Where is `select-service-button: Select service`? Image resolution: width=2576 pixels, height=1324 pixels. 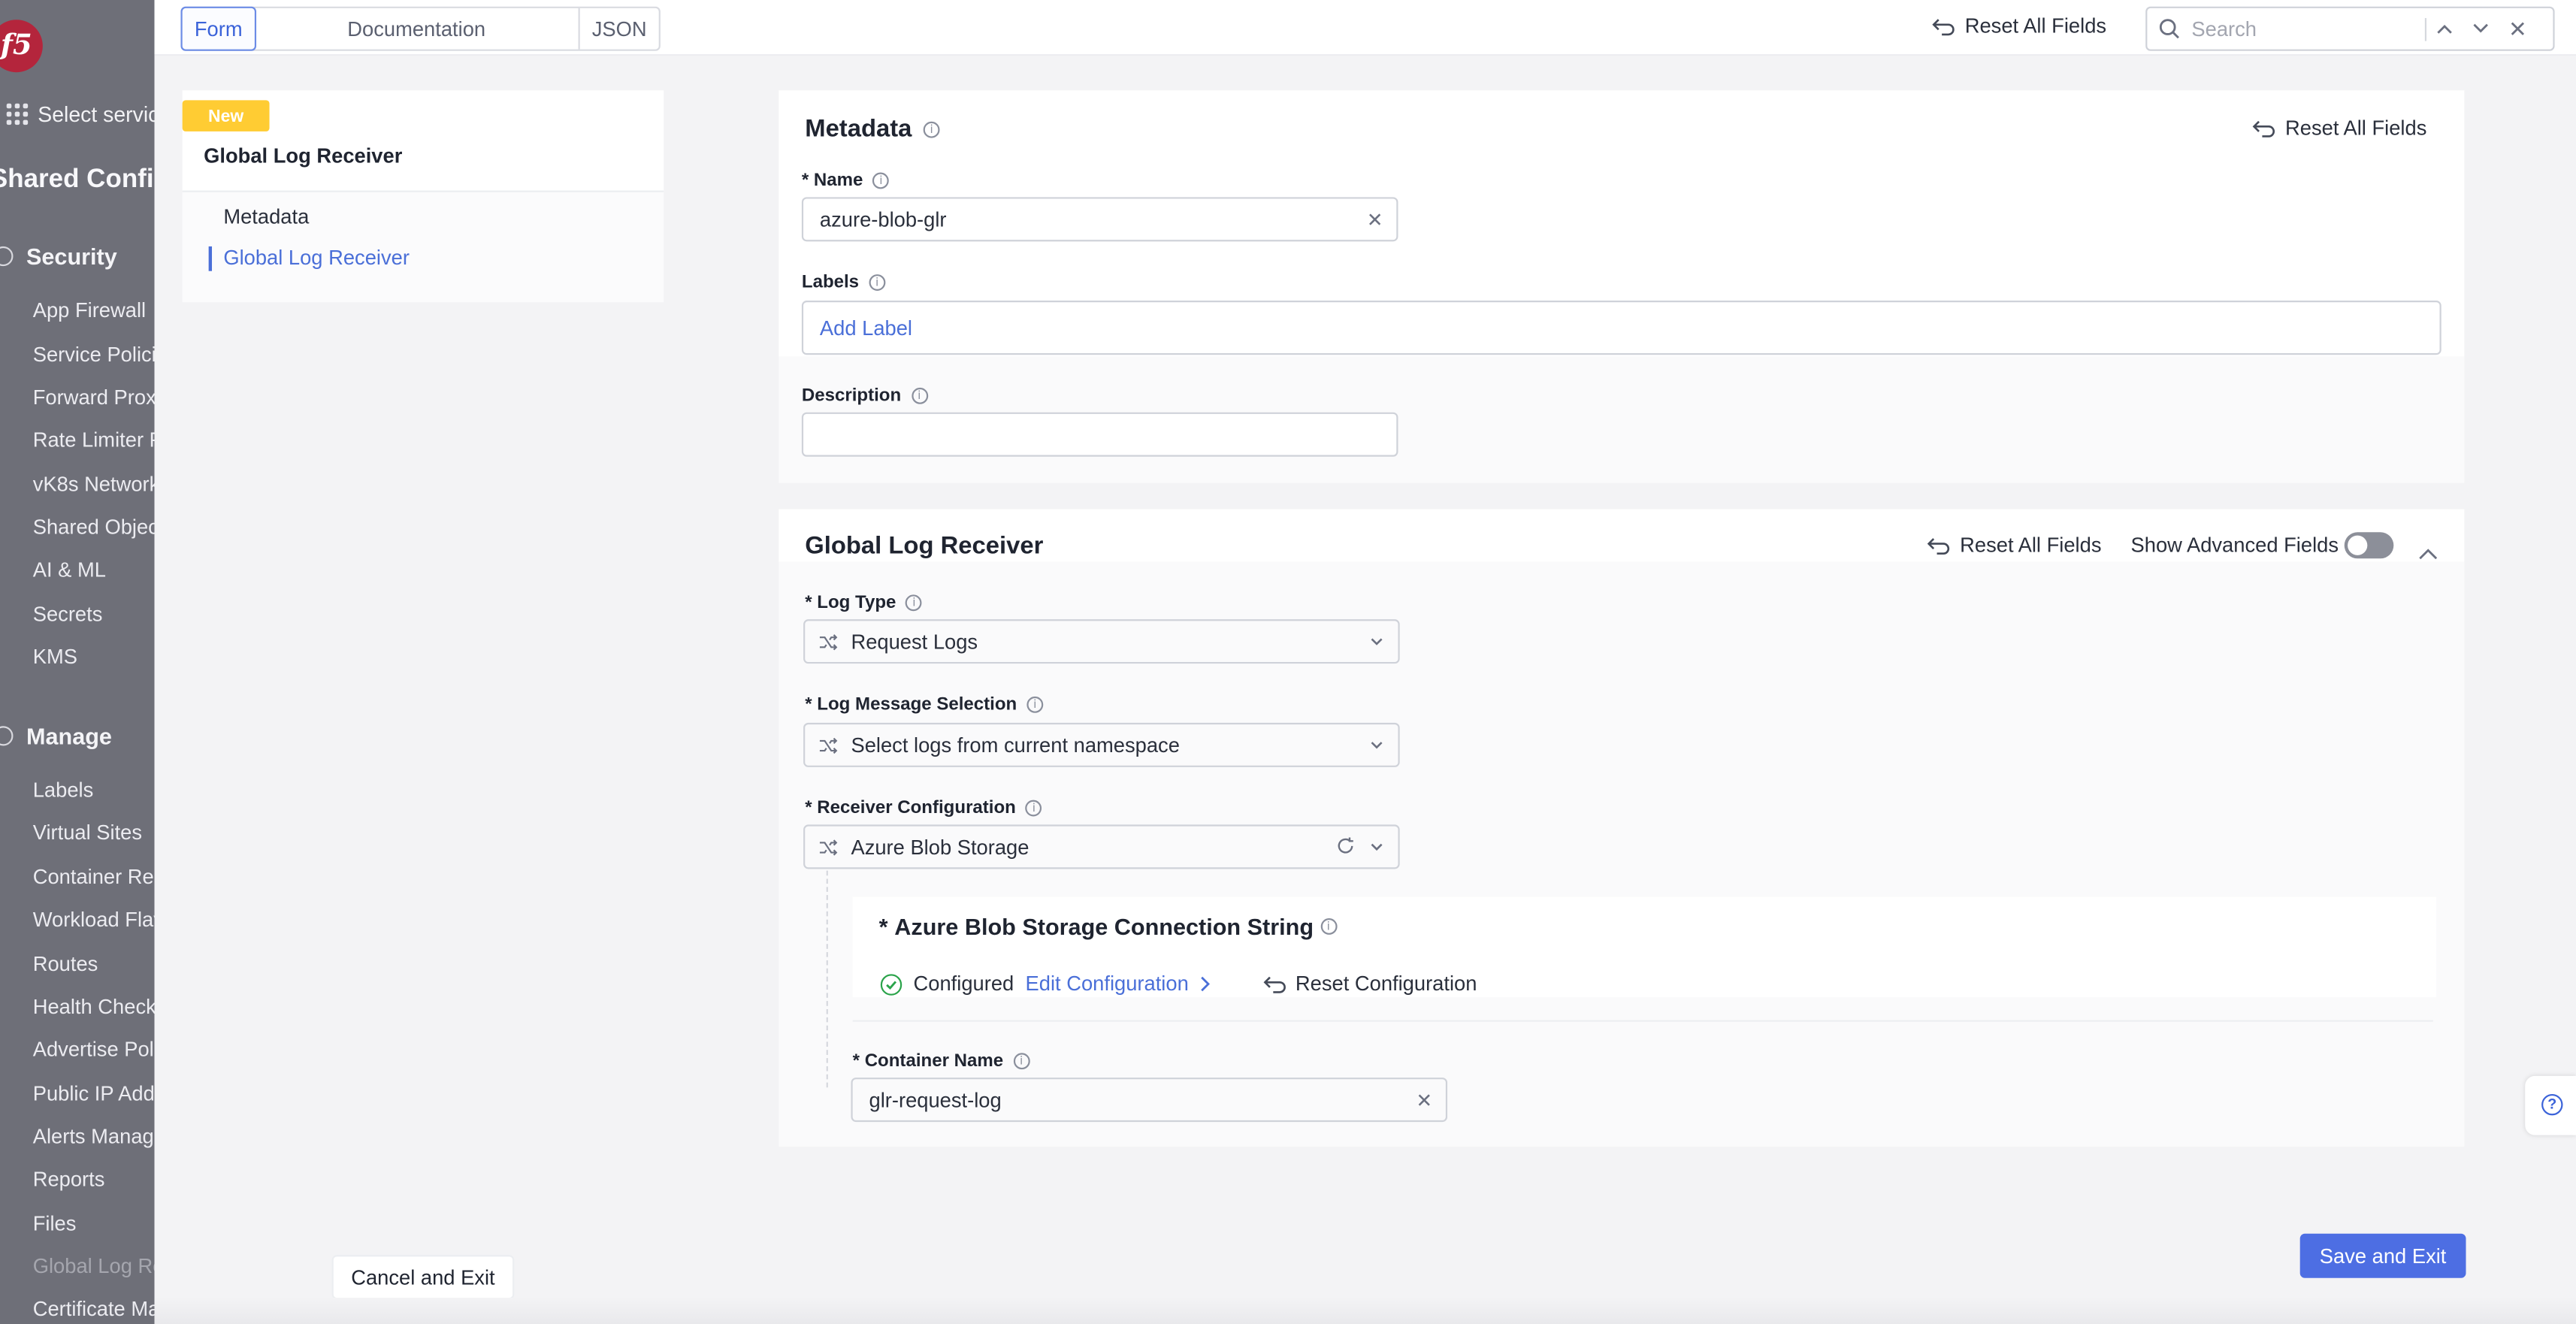 select-service-button: Select service is located at coordinates (80, 114).